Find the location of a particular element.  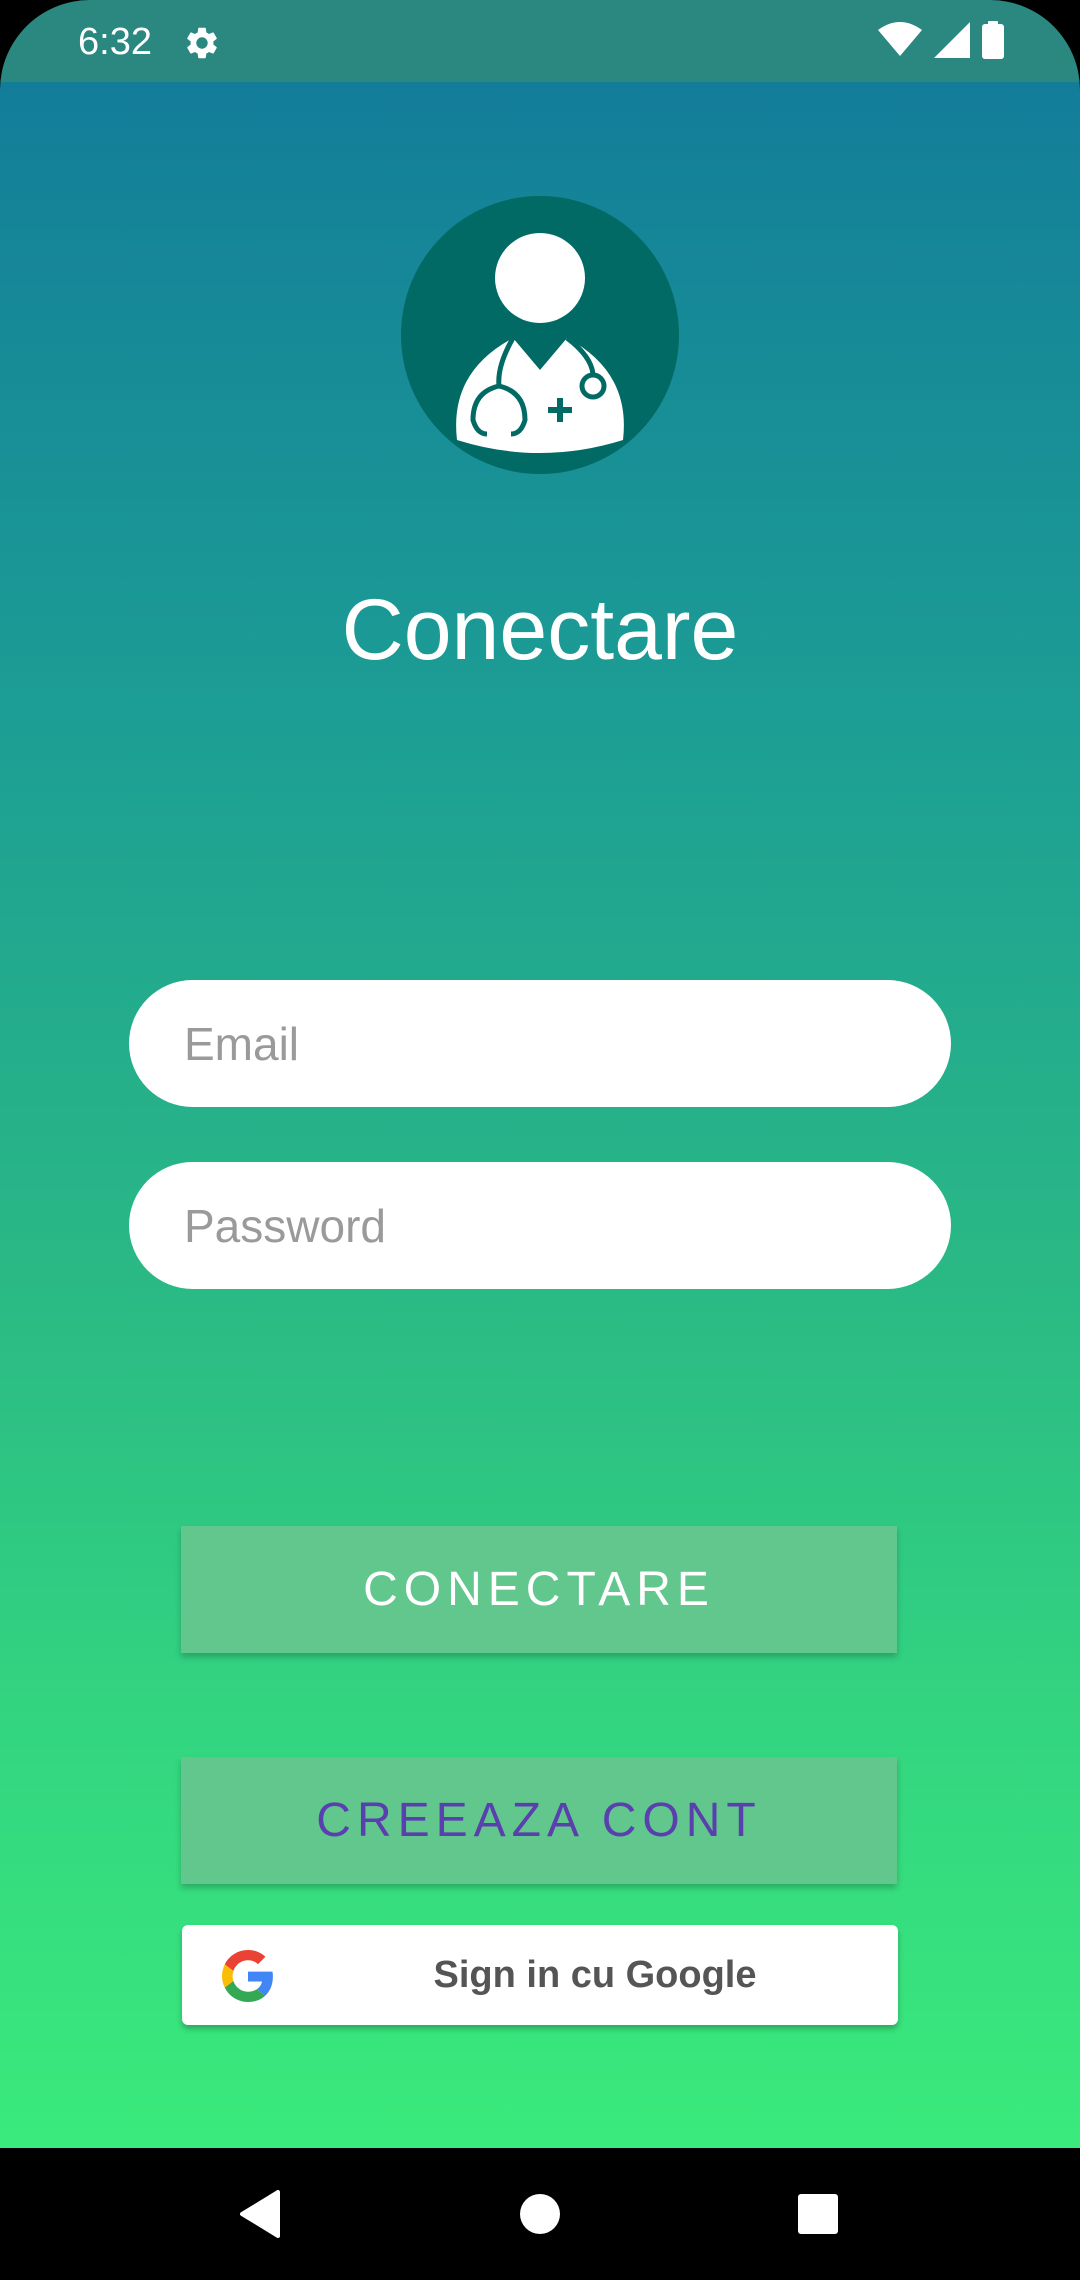

recents-icon is located at coordinates (818, 2214).